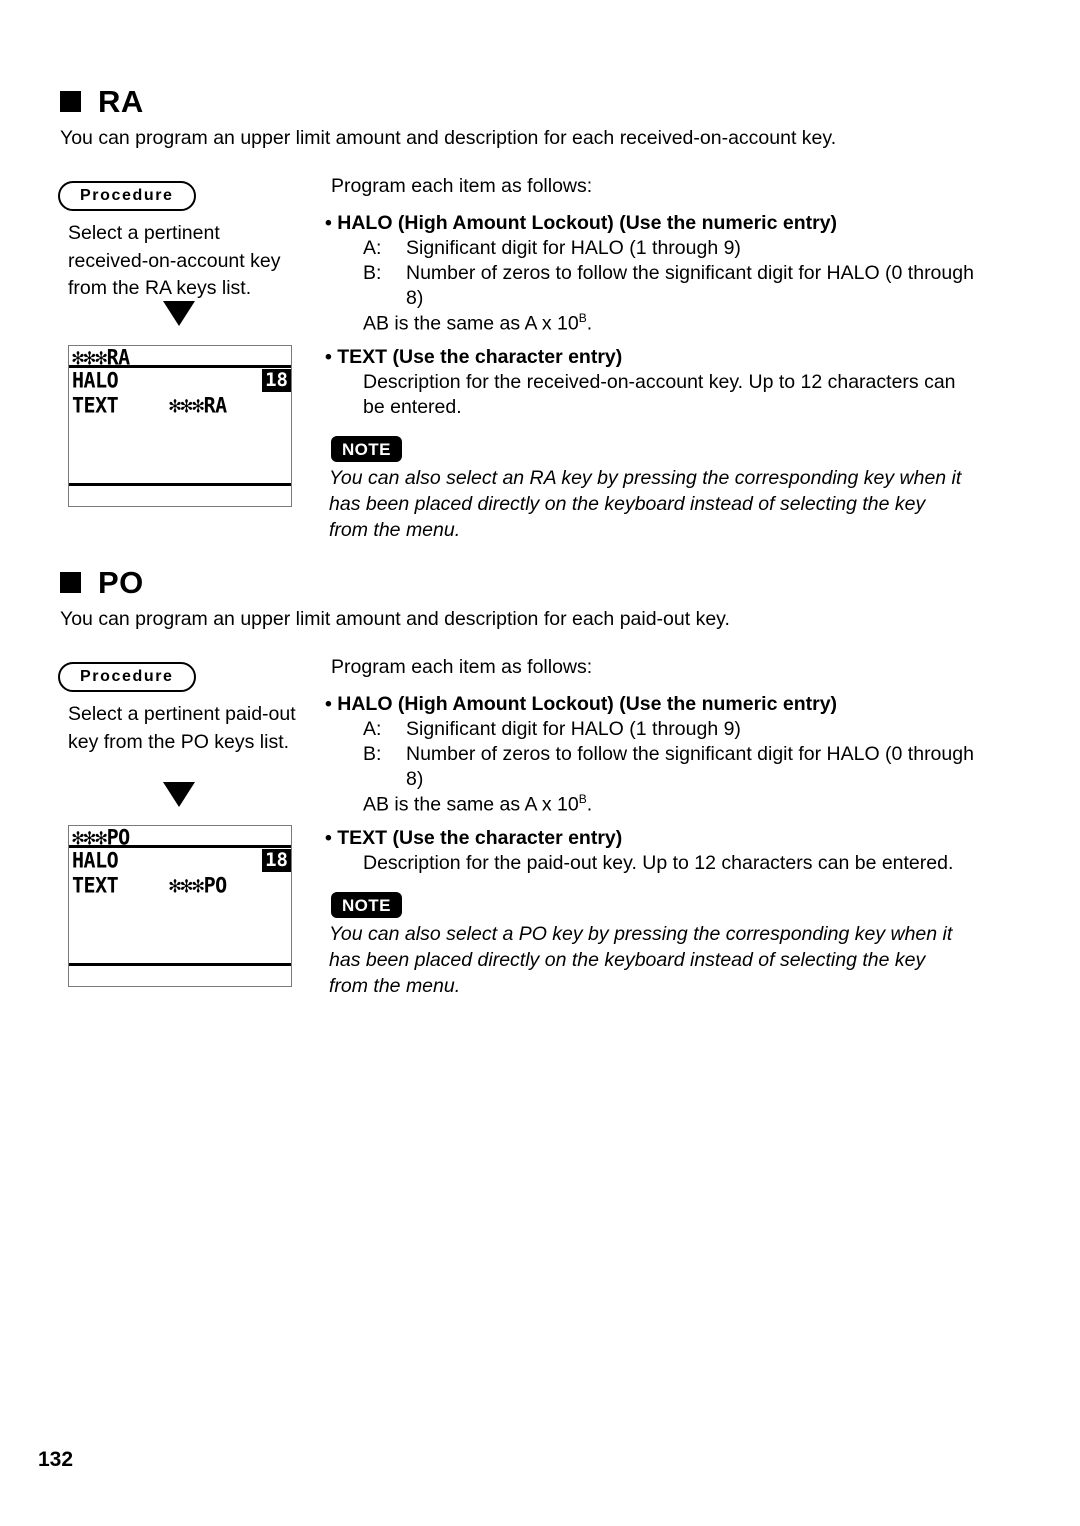 The image size is (1080, 1526). What do you see at coordinates (462, 667) in the screenshot?
I see `program-line-po: Program each item as follows:` at bounding box center [462, 667].